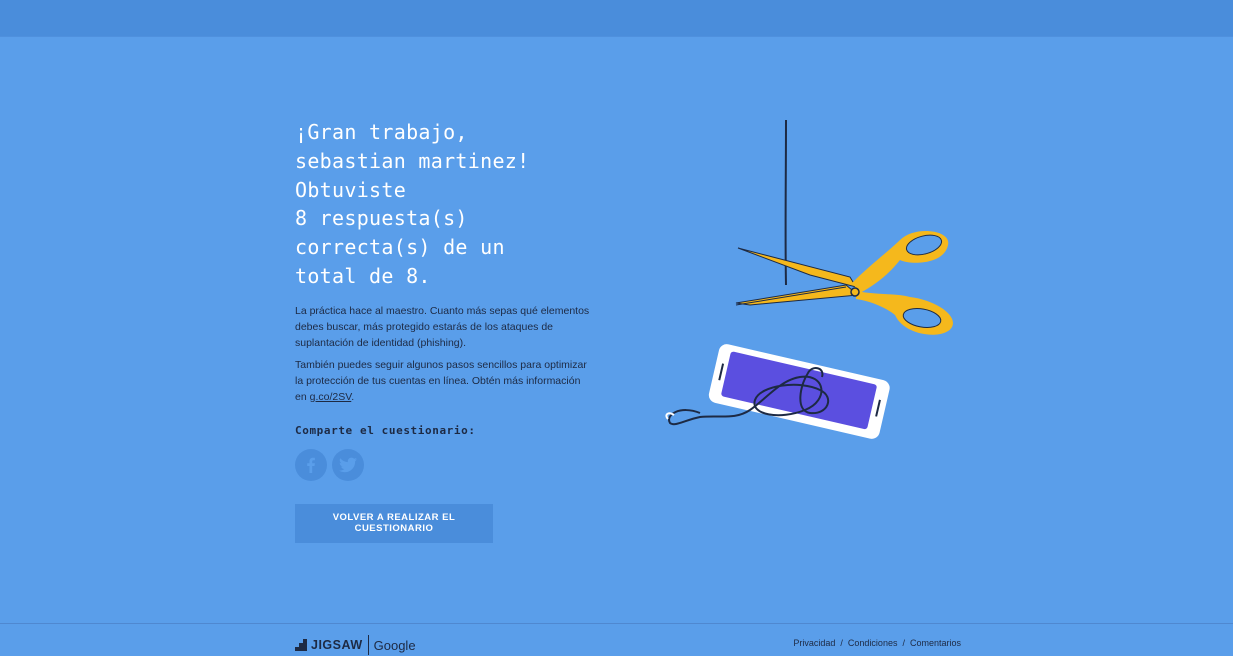 The image size is (1233, 656). I want to click on share-buttons, so click(445, 464).